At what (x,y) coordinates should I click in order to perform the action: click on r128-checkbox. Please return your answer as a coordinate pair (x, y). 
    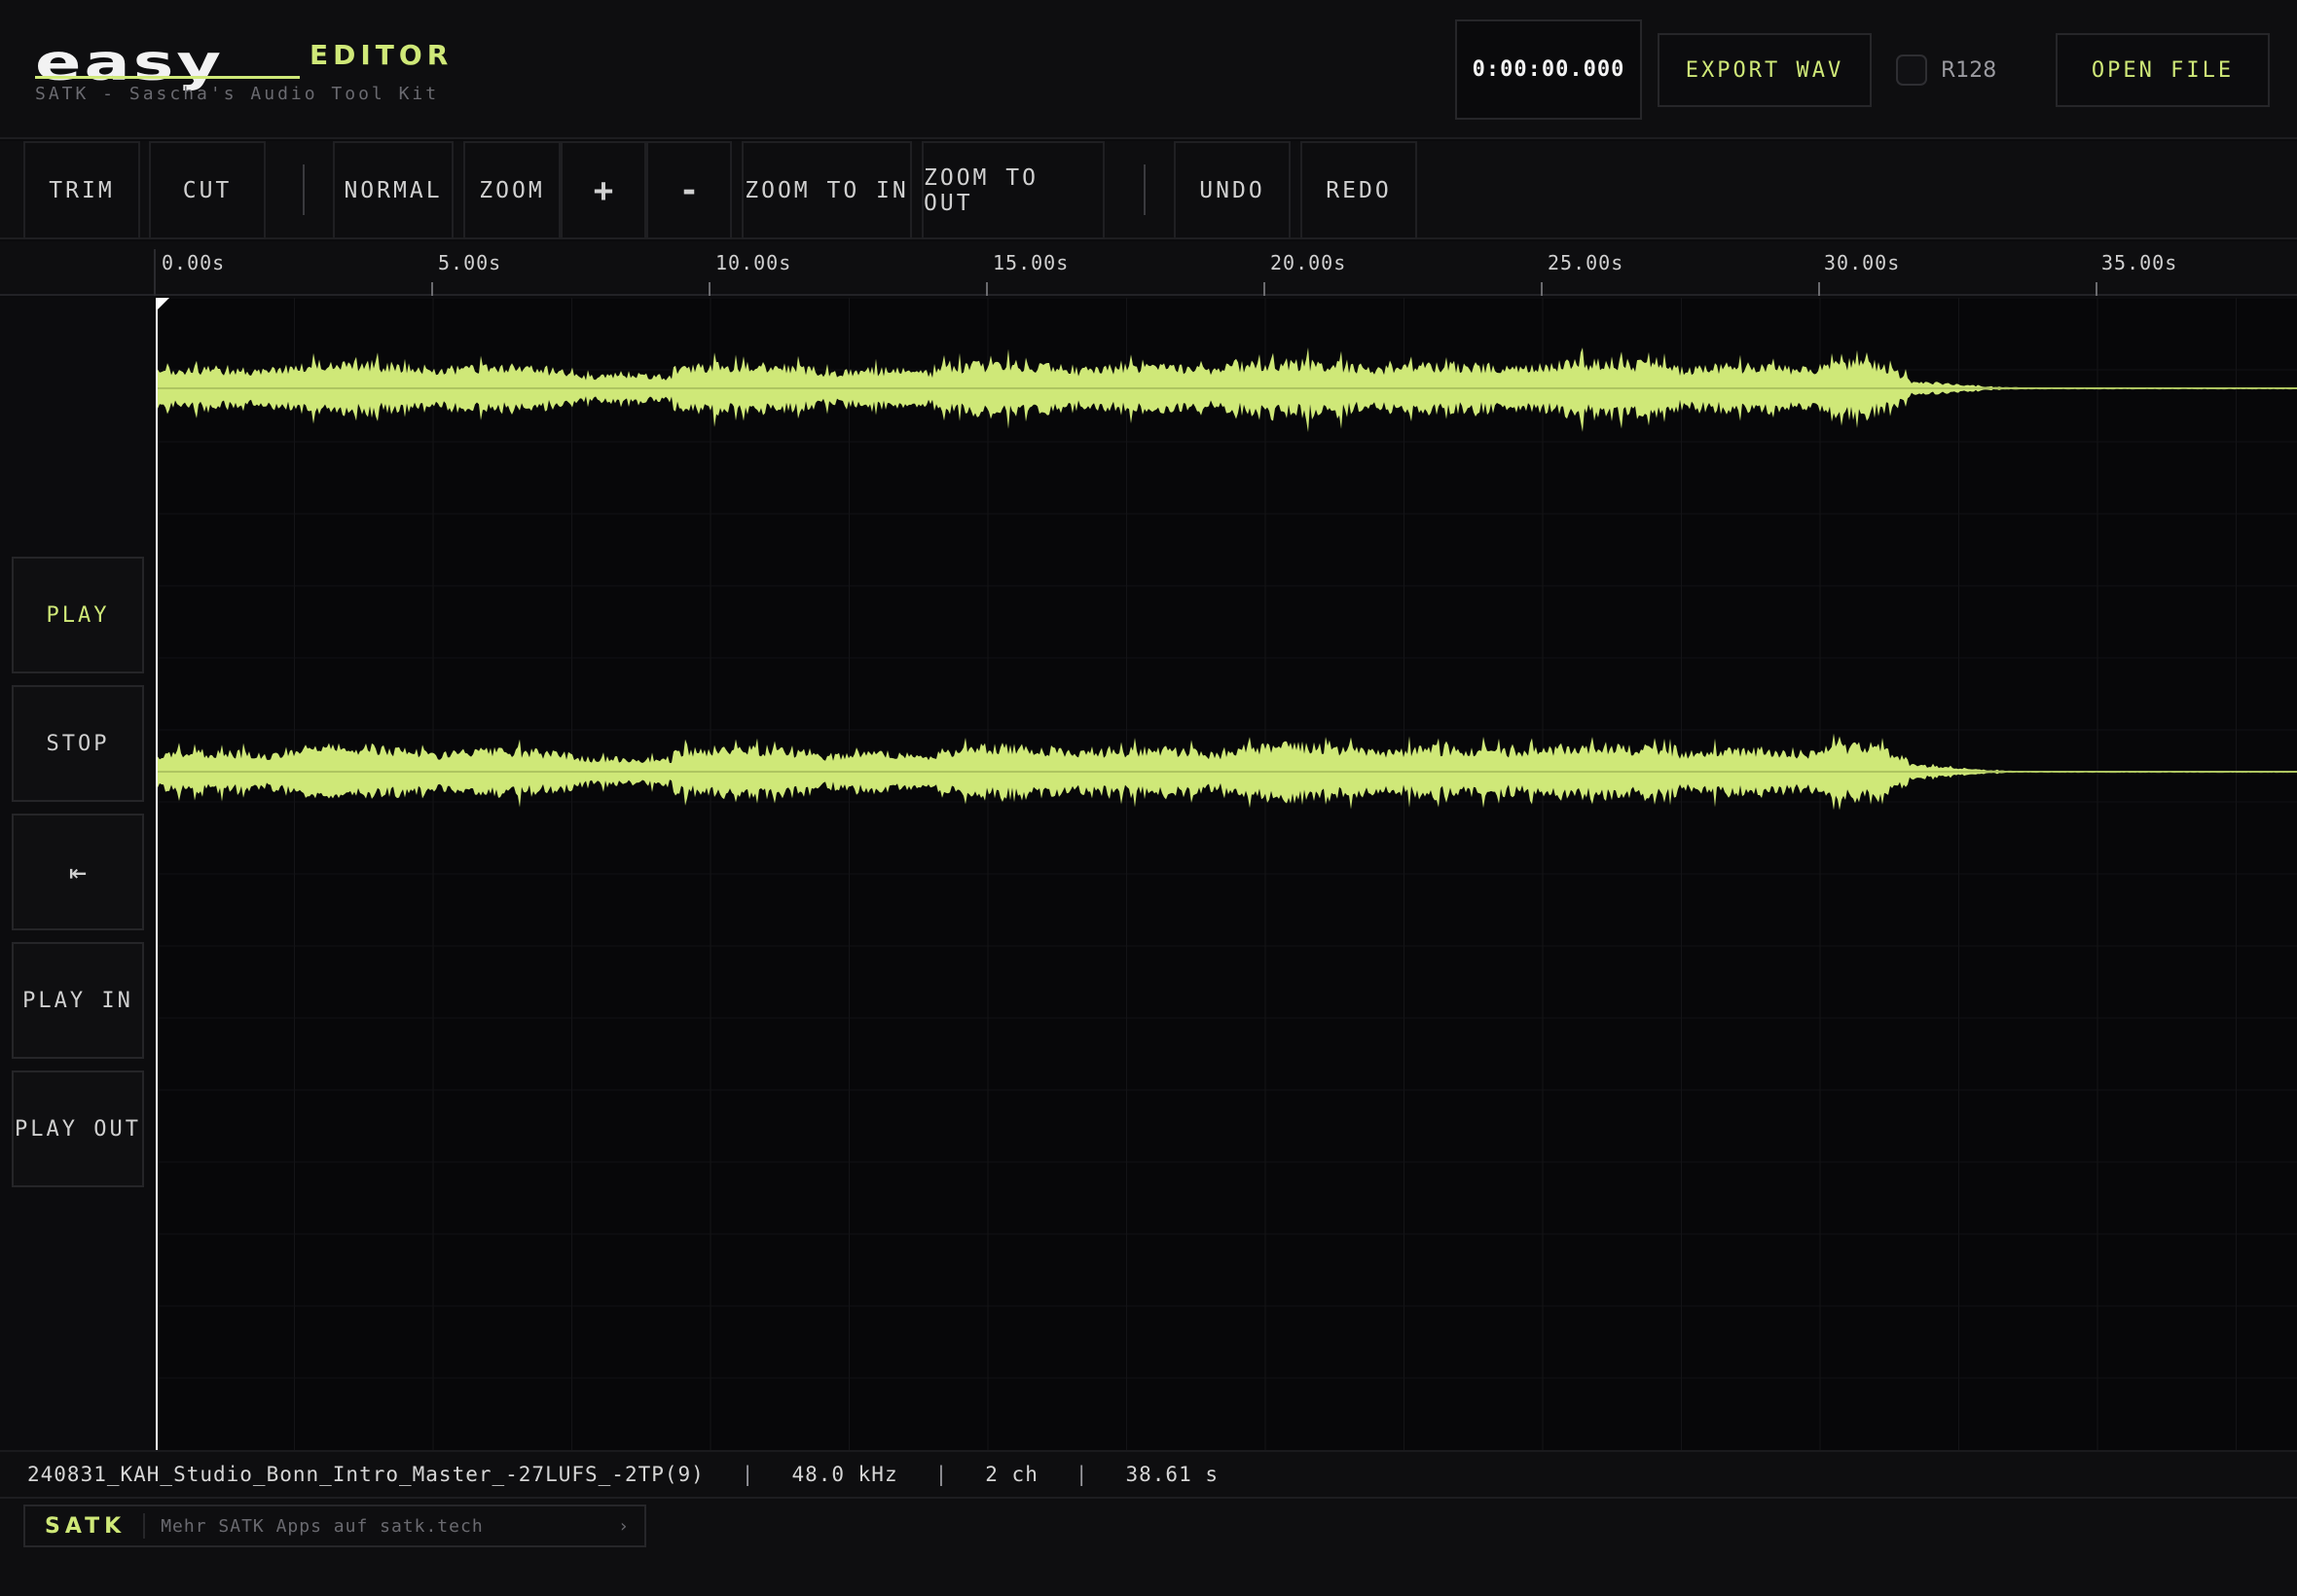
    Looking at the image, I should click on (1911, 70).